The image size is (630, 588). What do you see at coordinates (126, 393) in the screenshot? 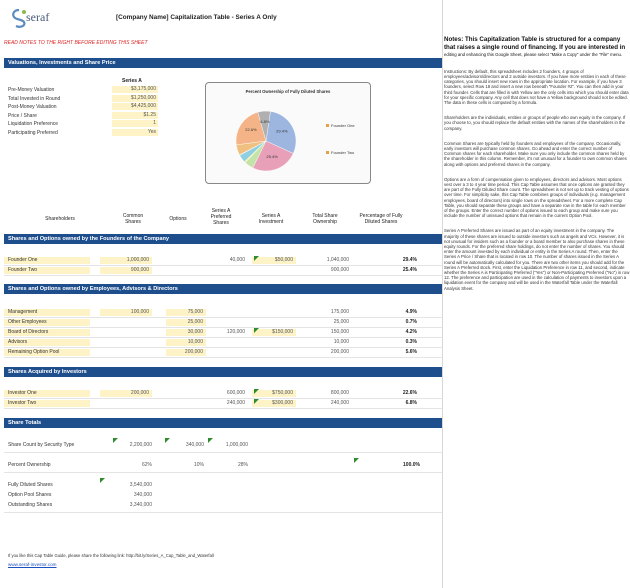
I see `common-cell: 200,000` at bounding box center [126, 393].